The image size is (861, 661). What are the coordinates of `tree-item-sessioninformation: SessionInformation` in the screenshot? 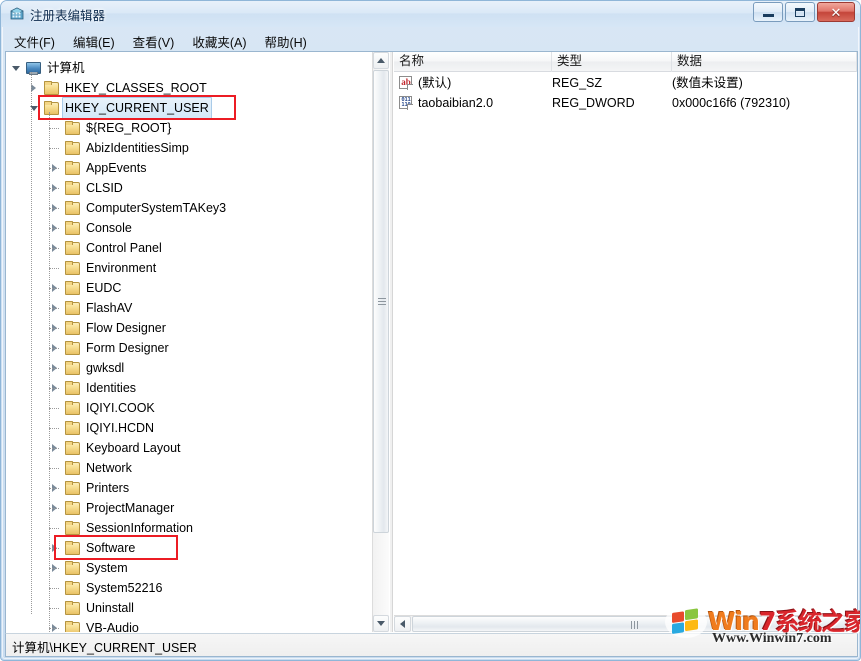 It's located at (186, 528).